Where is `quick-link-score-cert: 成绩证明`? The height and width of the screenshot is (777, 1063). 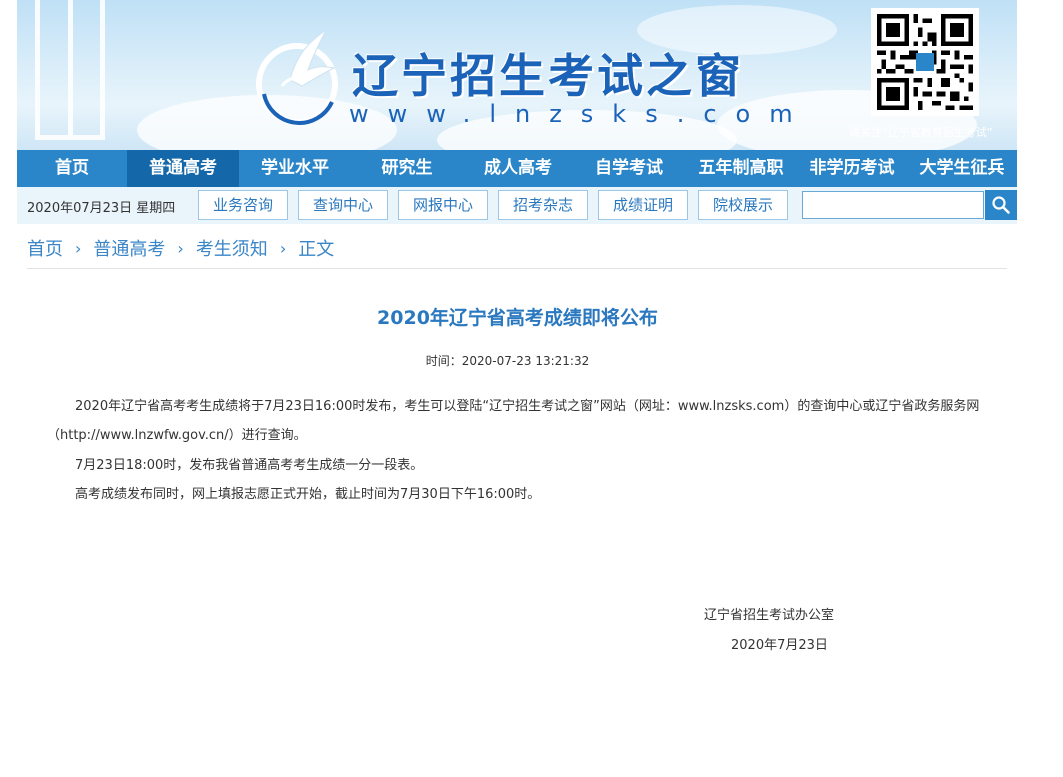 quick-link-score-cert: 成绩证明 is located at coordinates (643, 205).